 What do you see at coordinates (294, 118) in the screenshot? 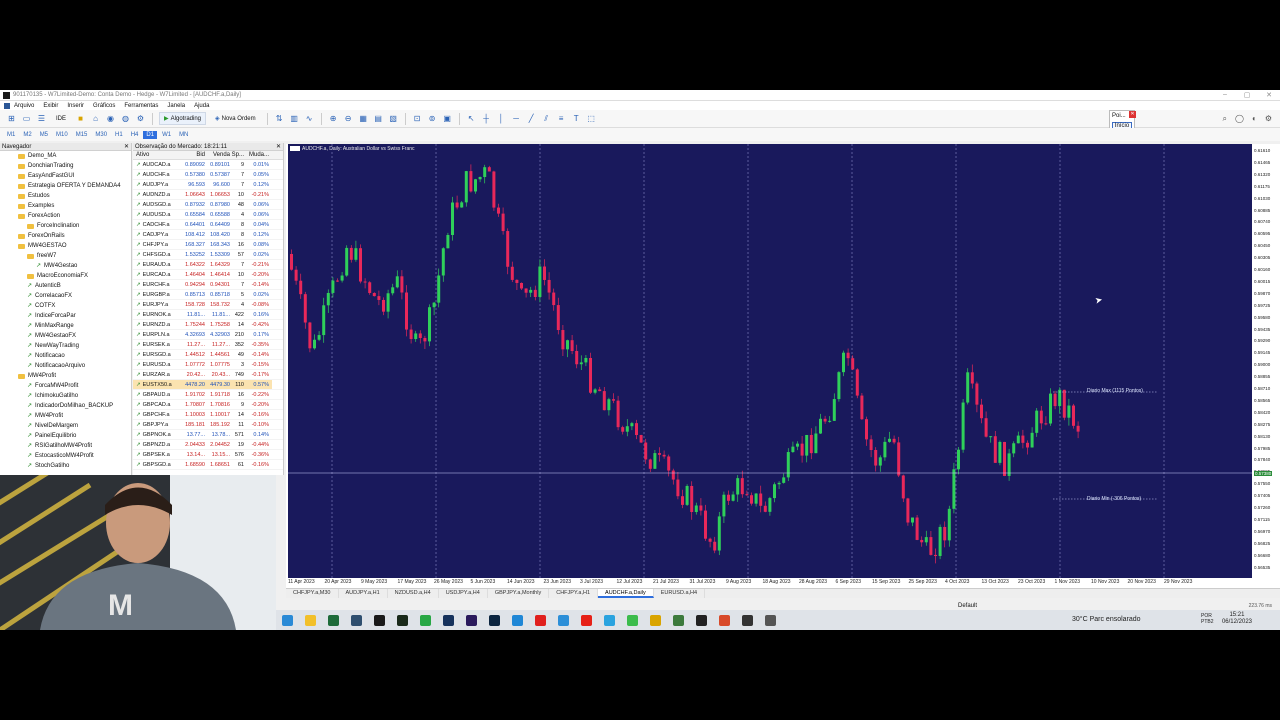
I see `depth-icon: ▥` at bounding box center [294, 118].